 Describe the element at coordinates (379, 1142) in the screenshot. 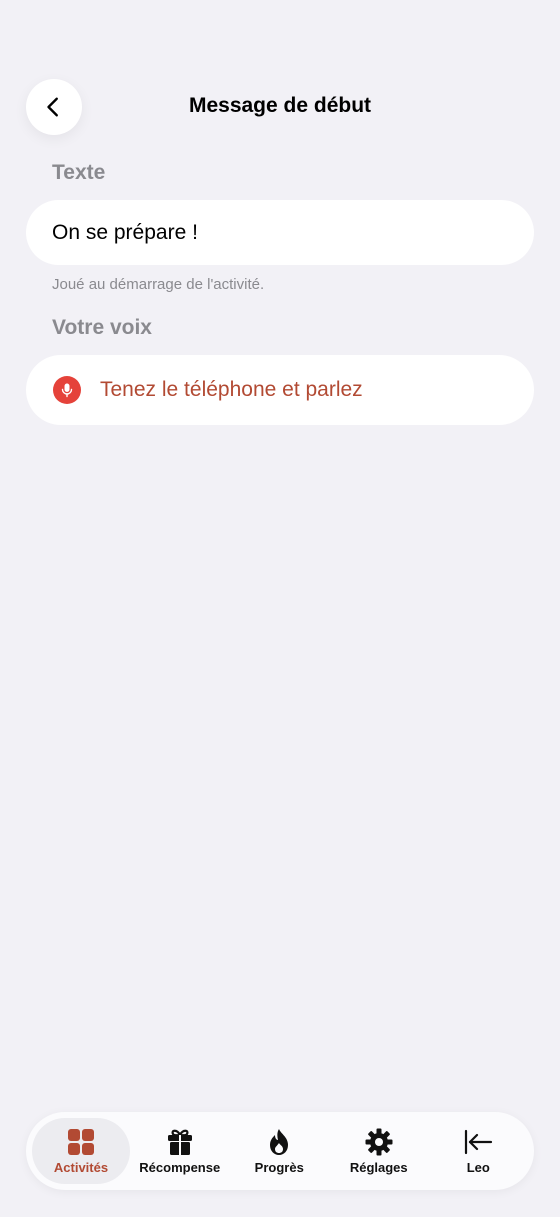

I see `gear-icon` at that location.